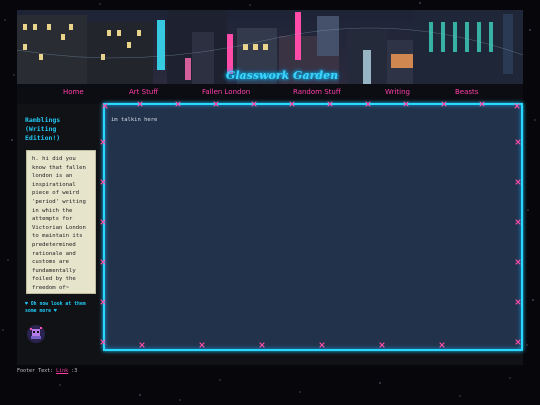 The image size is (540, 405). Describe the element at coordinates (282, 75) in the screenshot. I see `site-title: Glasswork Garden` at that location.